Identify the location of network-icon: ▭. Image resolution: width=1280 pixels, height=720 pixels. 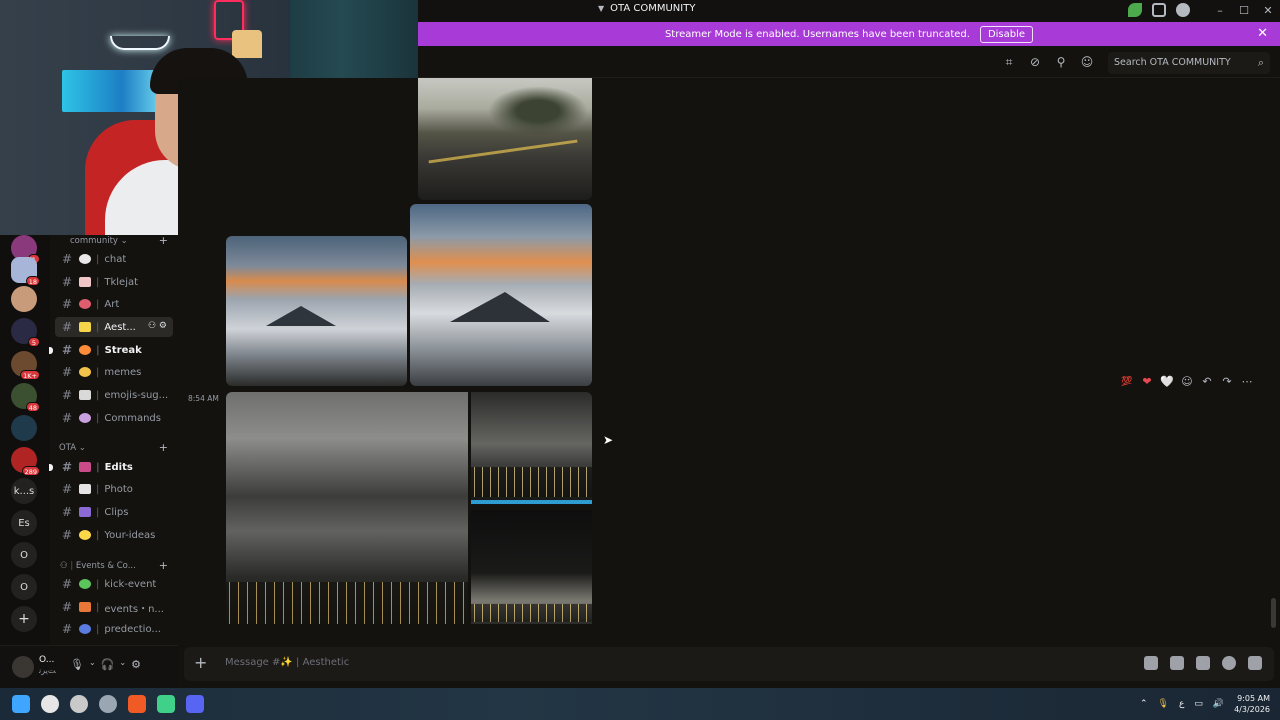
(1198, 704).